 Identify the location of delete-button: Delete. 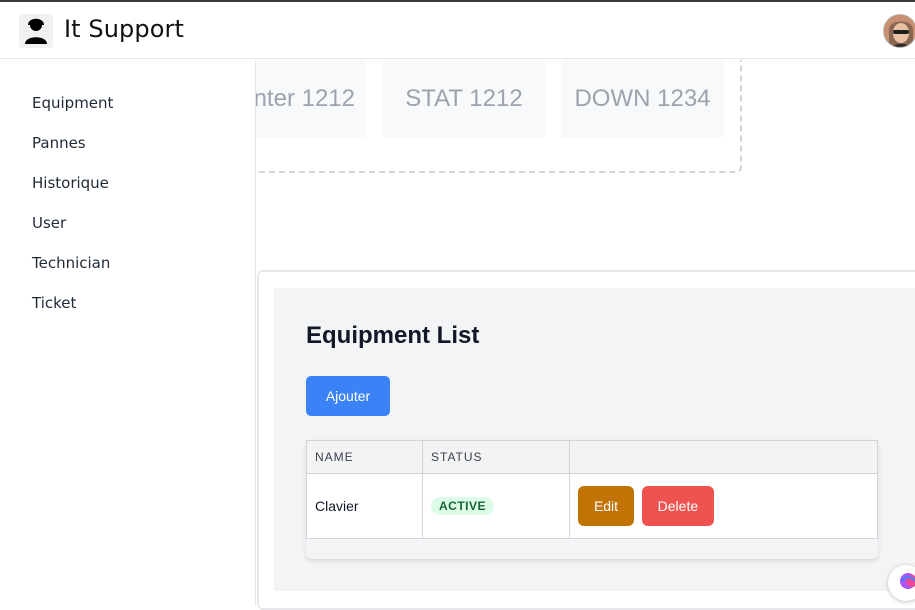
(677, 506).